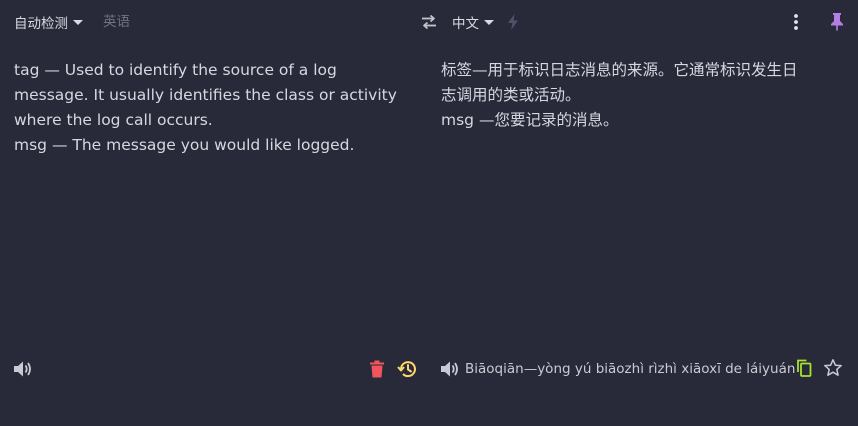  I want to click on source-language-label: 自动检测, so click(41, 24).